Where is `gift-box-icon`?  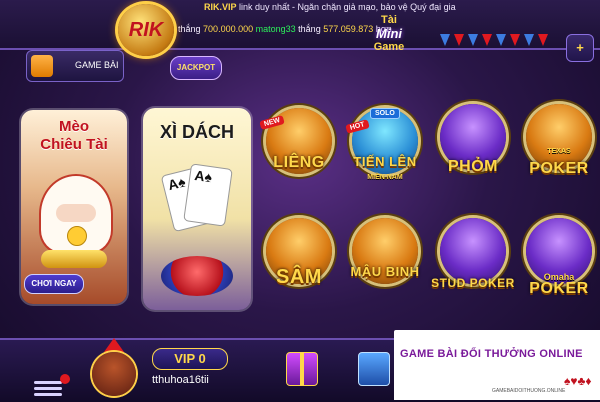
gift-box-icon is located at coordinates (302, 369).